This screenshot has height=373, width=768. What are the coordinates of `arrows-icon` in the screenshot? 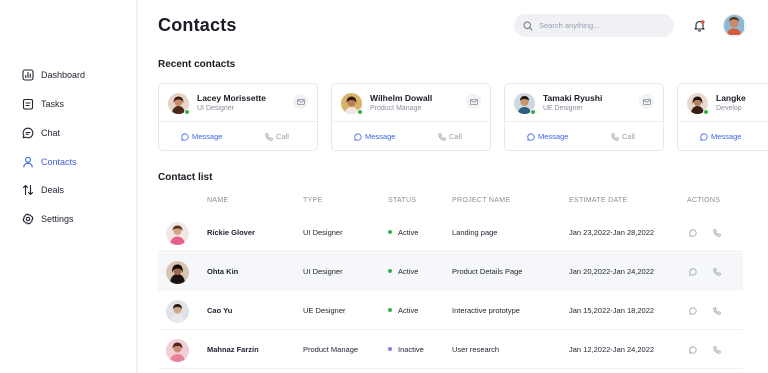 It's located at (28, 190).